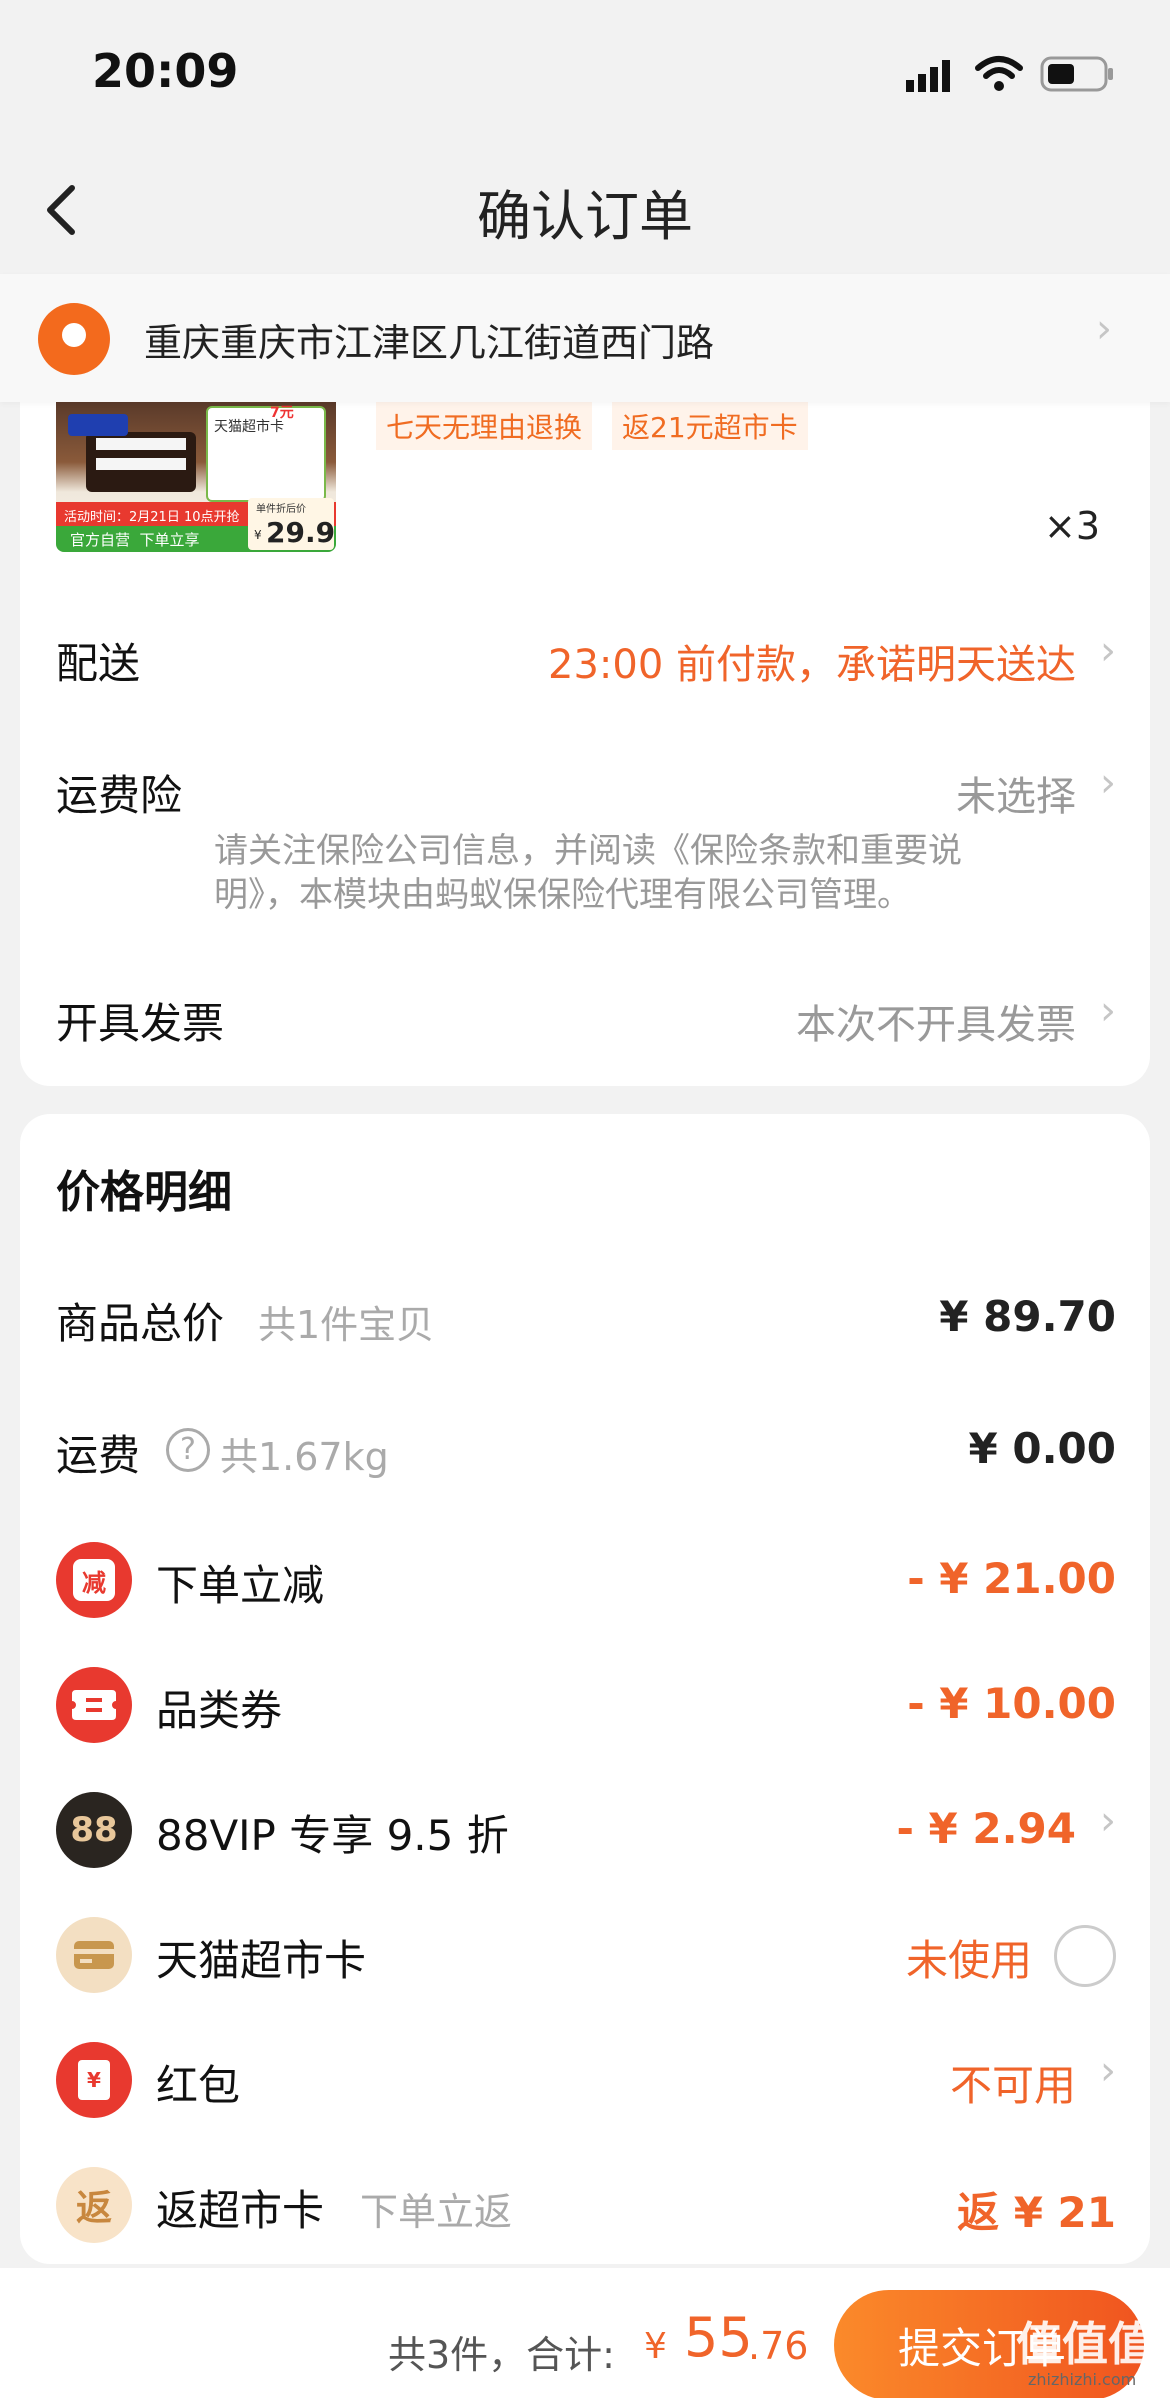 This screenshot has width=1170, height=2398. I want to click on coupon-value: - ¥ 10.00, so click(1011, 1703).